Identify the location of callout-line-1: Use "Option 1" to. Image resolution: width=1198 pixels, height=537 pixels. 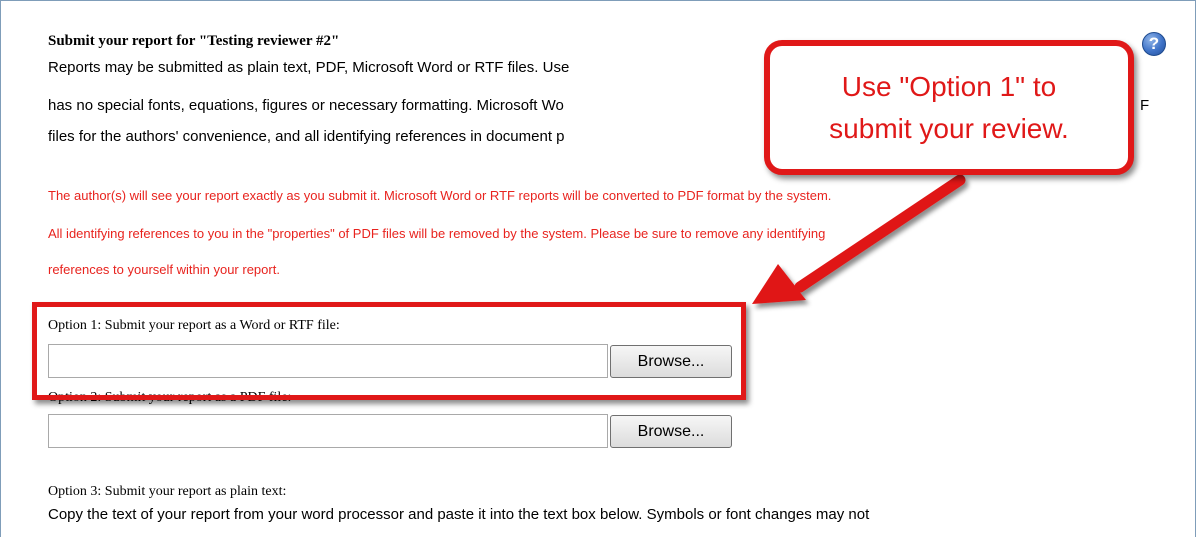
(949, 86).